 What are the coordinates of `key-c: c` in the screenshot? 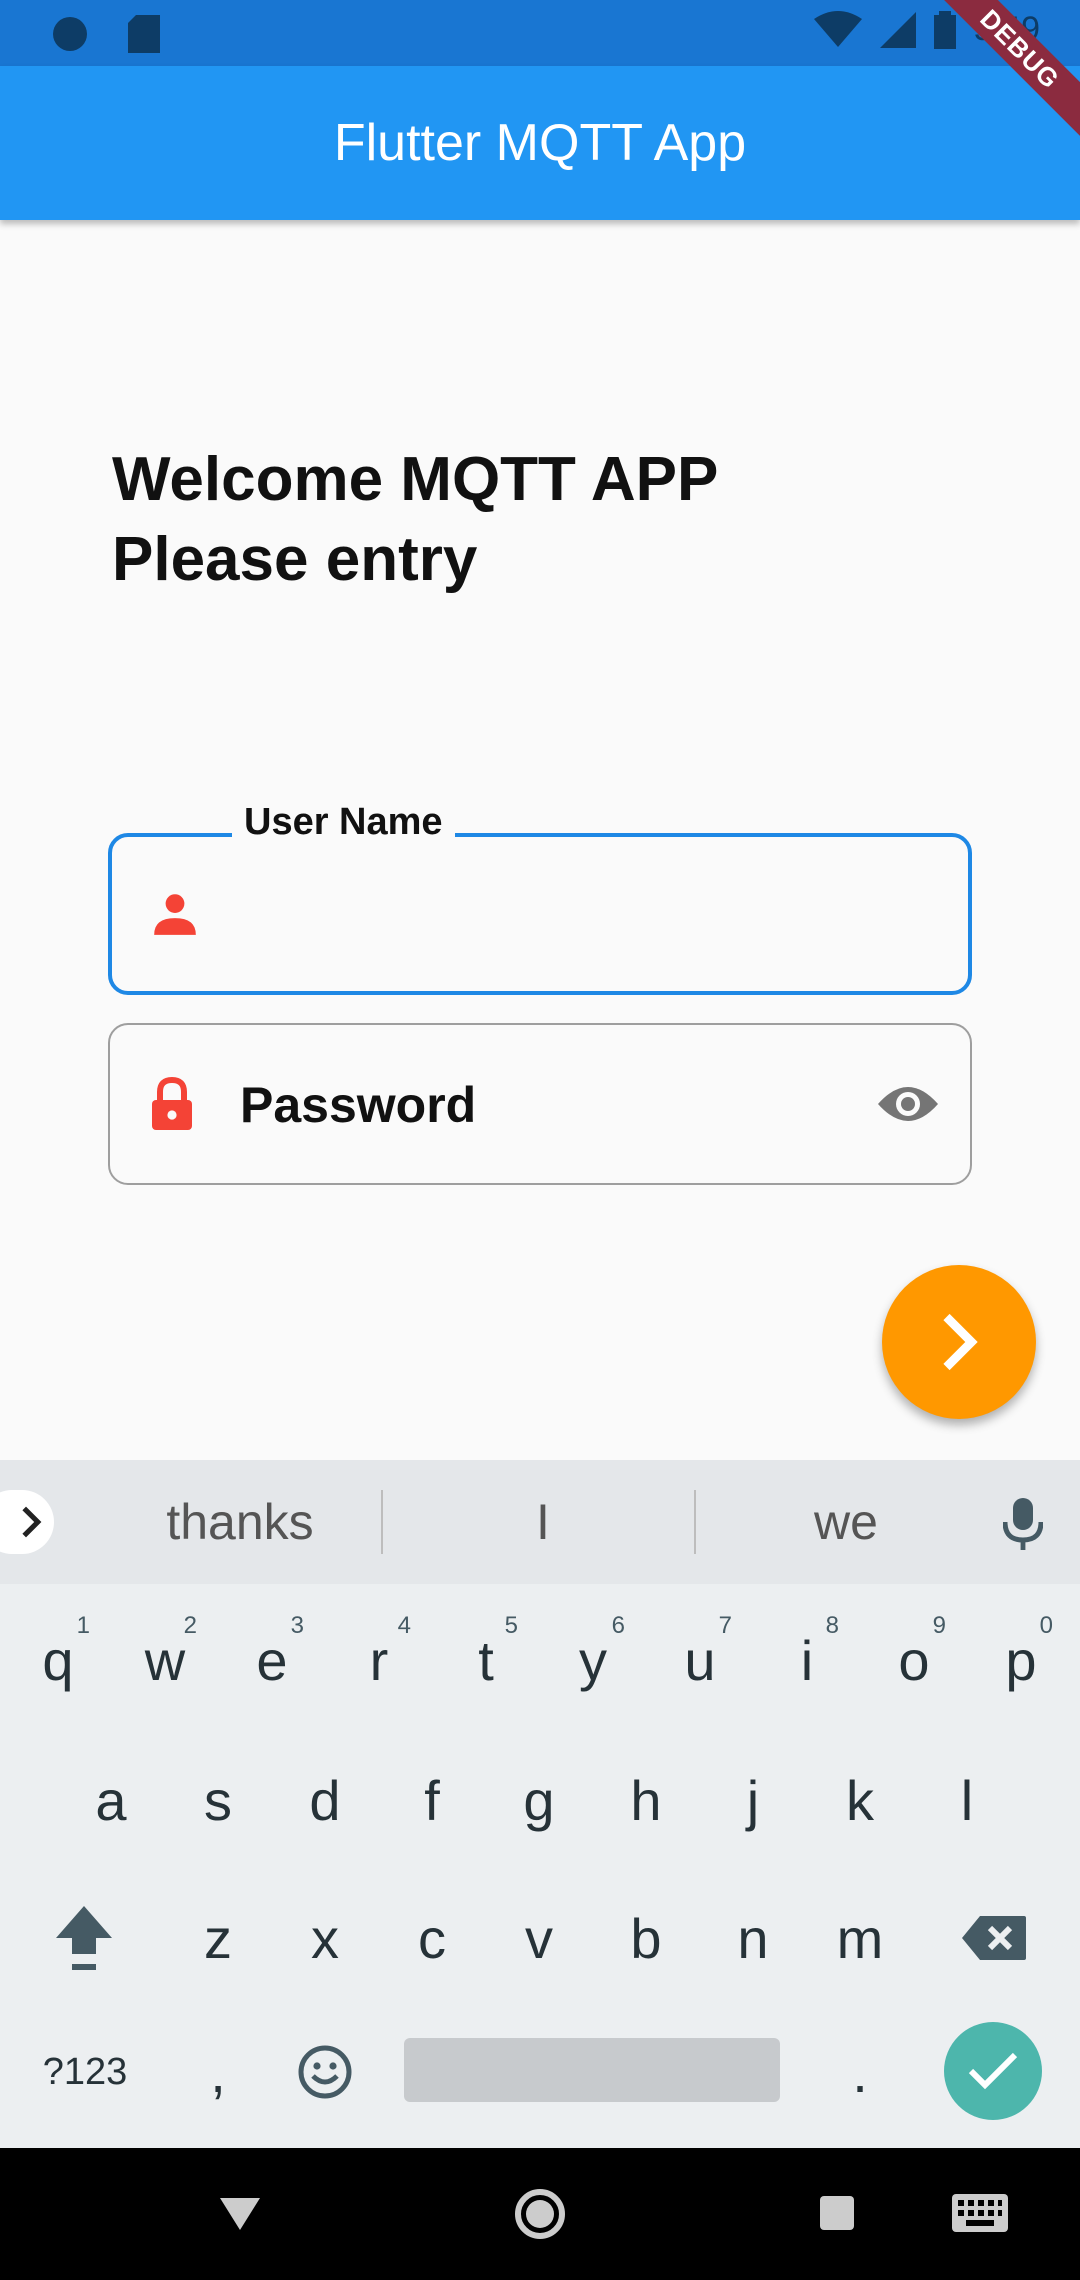 It's located at (432, 1938).